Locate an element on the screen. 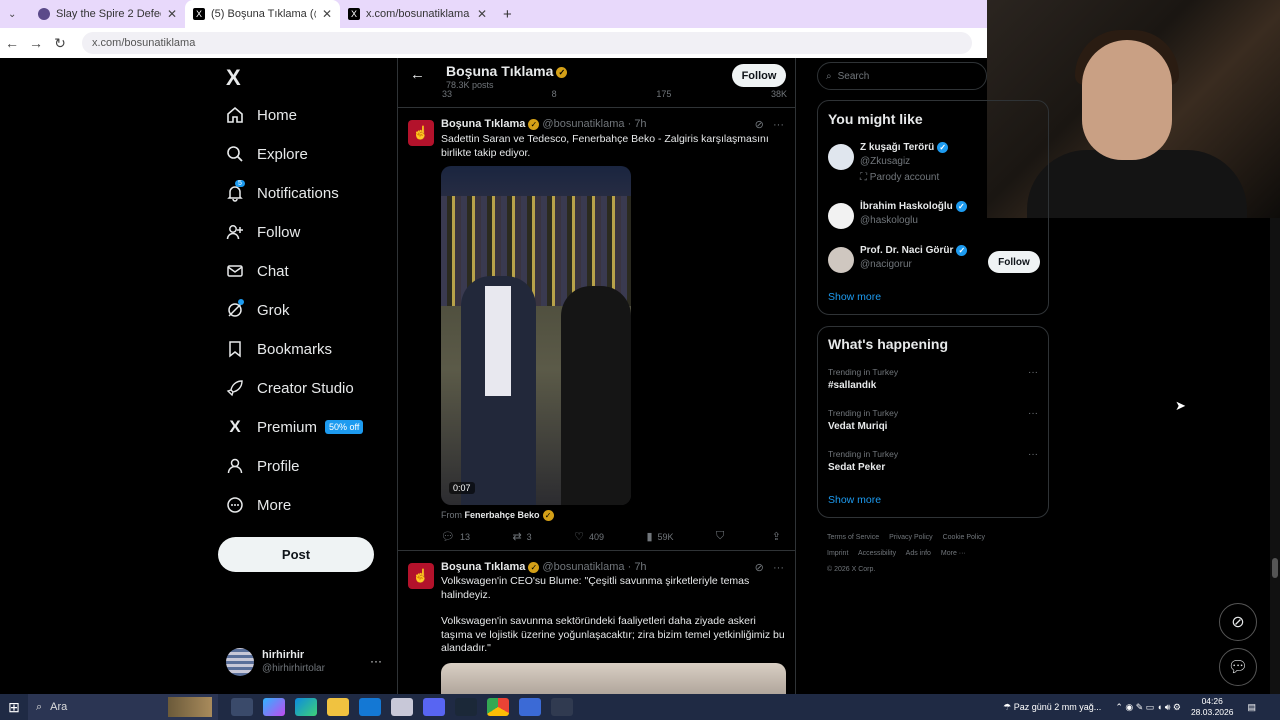 The width and height of the screenshot is (1280, 720). account-more-icon: ··· is located at coordinates (376, 661).